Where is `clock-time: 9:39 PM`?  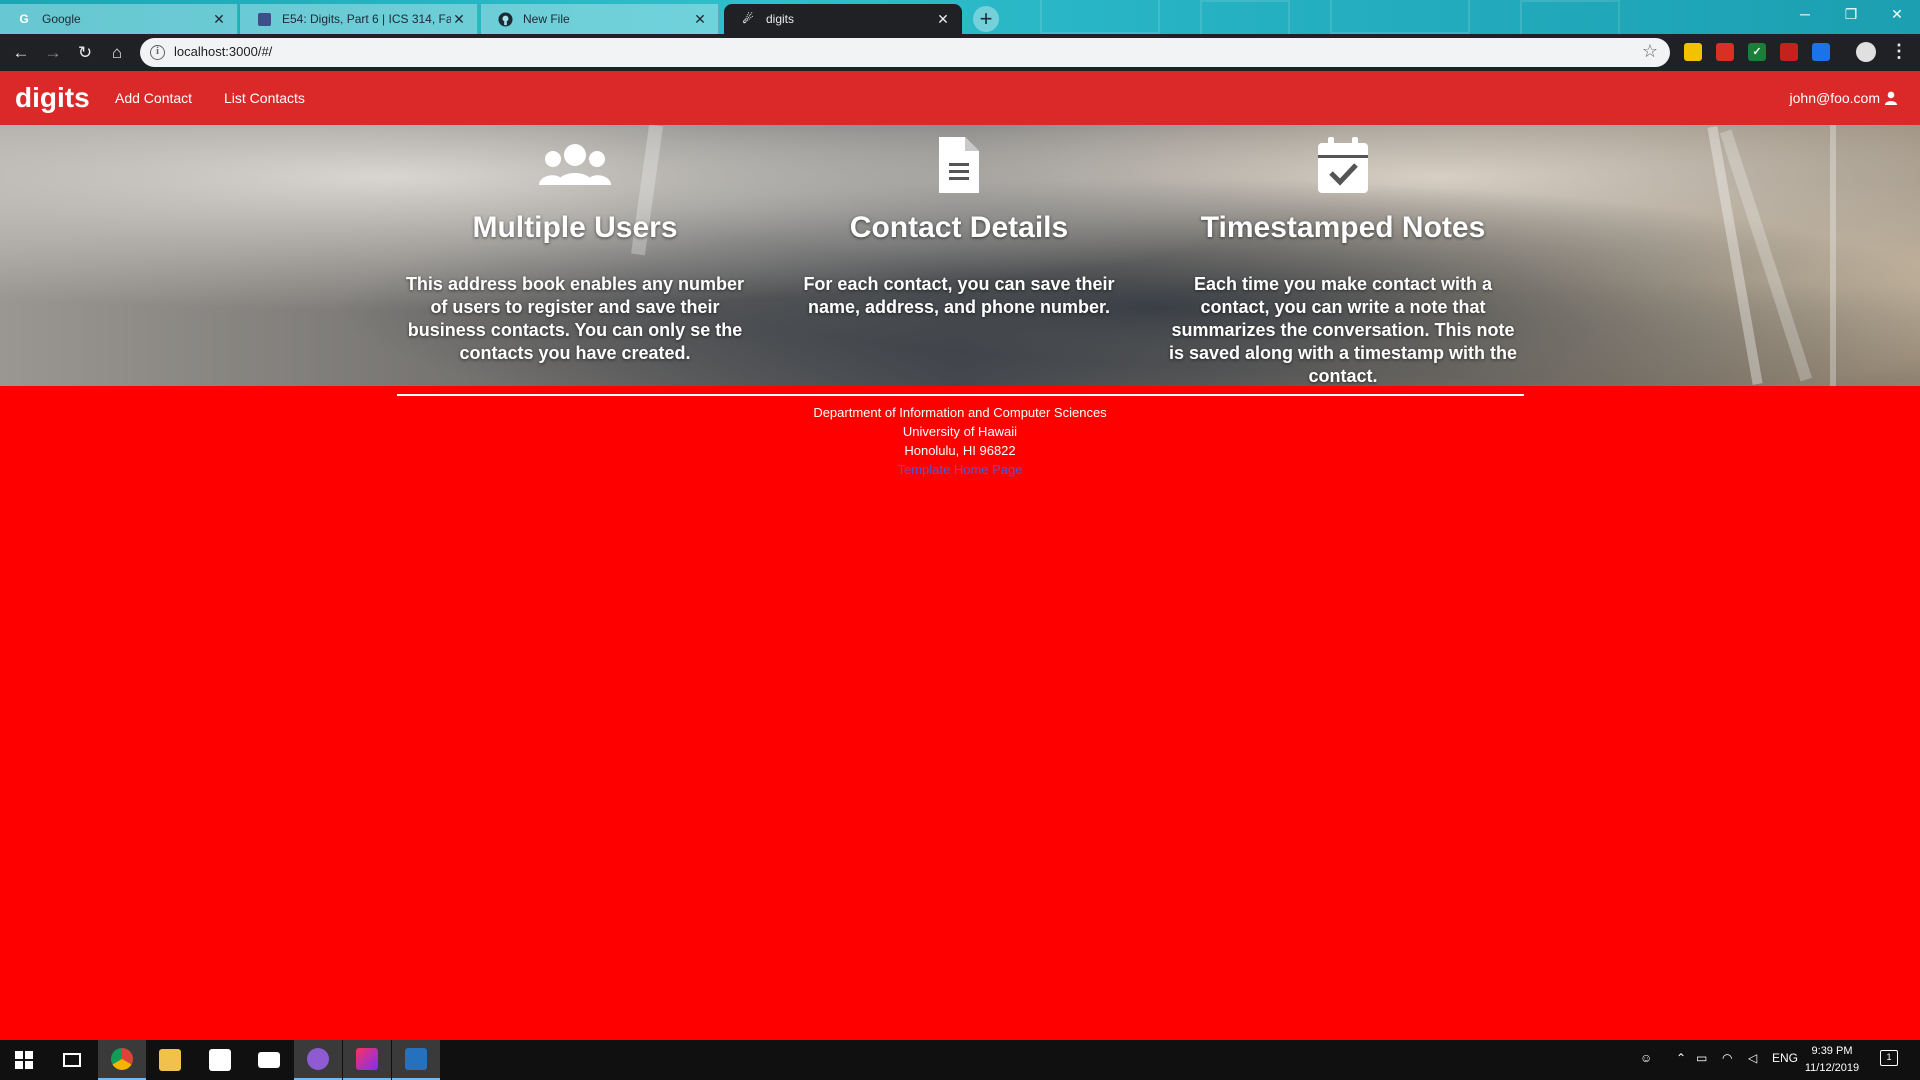 clock-time: 9:39 PM is located at coordinates (1832, 1051).